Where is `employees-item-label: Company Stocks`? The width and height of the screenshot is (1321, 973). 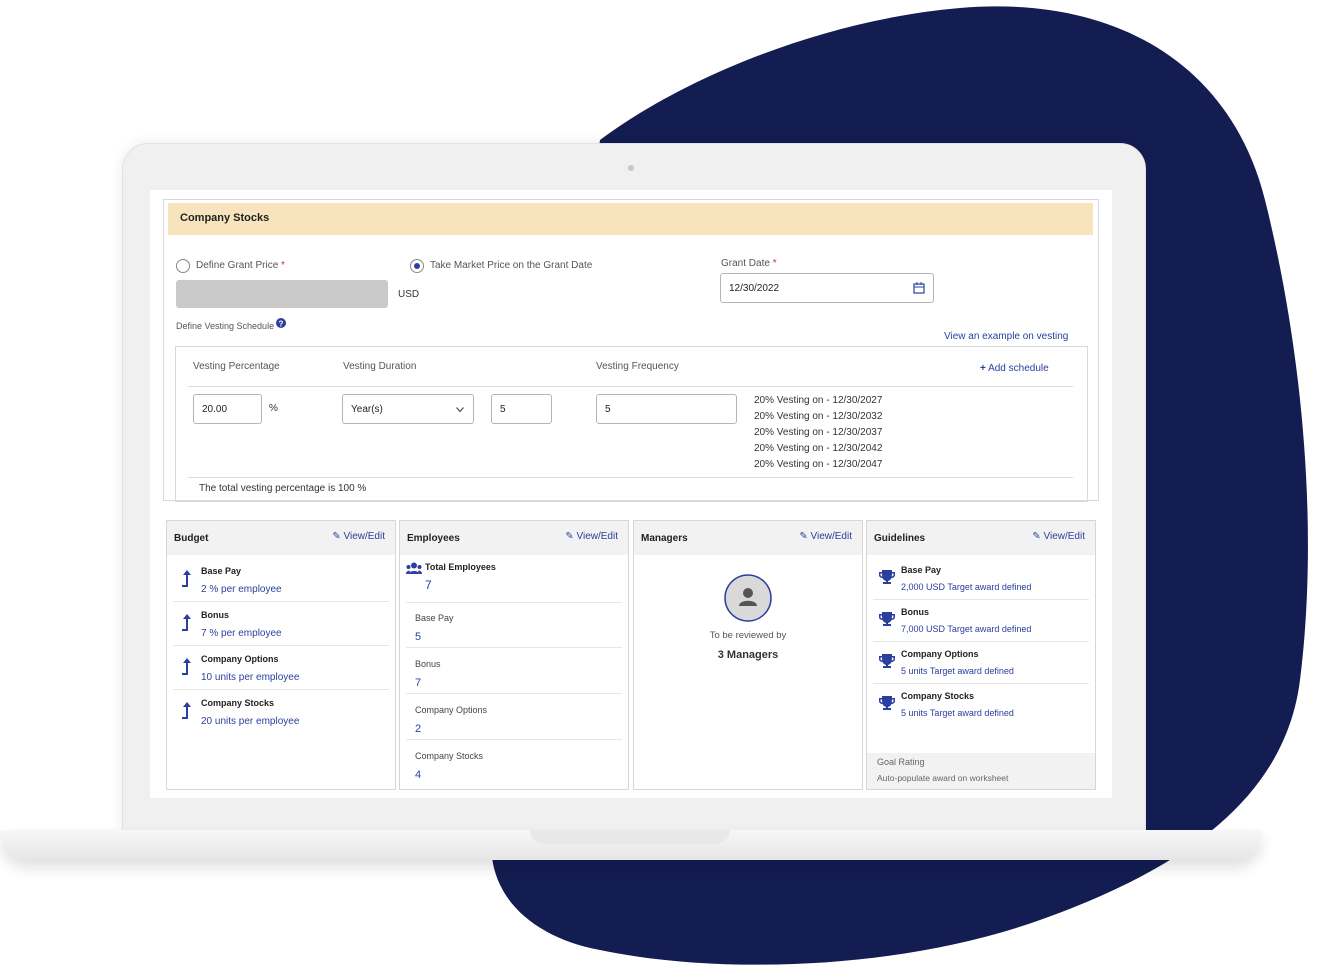 employees-item-label: Company Stocks is located at coordinates (449, 756).